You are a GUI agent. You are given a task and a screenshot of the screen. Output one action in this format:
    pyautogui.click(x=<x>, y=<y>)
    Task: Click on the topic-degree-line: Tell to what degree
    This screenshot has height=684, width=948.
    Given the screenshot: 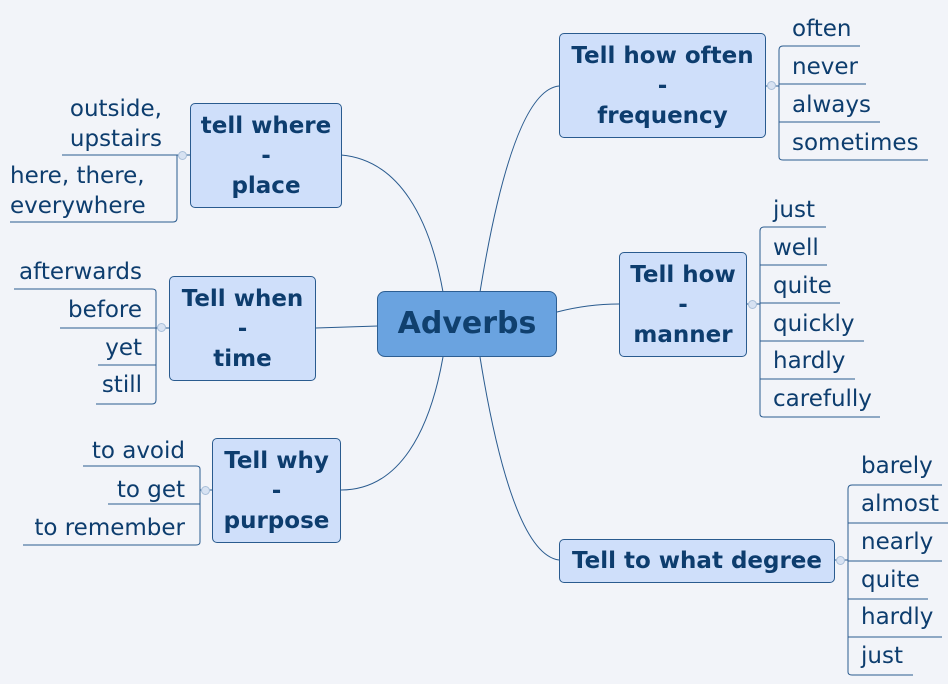 What is the action you would take?
    pyautogui.click(x=697, y=561)
    